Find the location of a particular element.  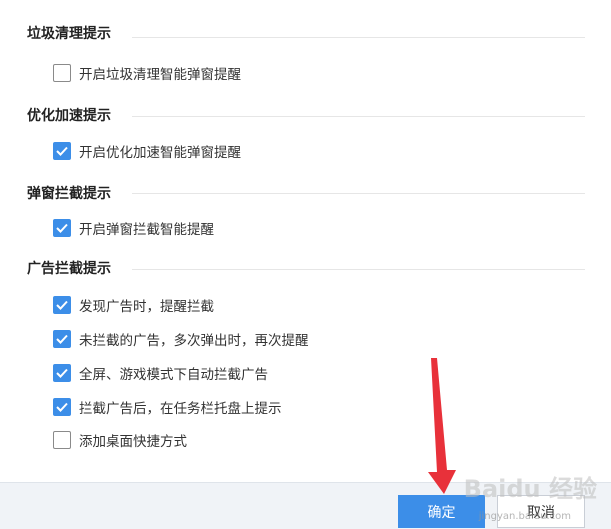

option-label: 全屏、游戏模式下自动拦截广告 is located at coordinates (173, 375).